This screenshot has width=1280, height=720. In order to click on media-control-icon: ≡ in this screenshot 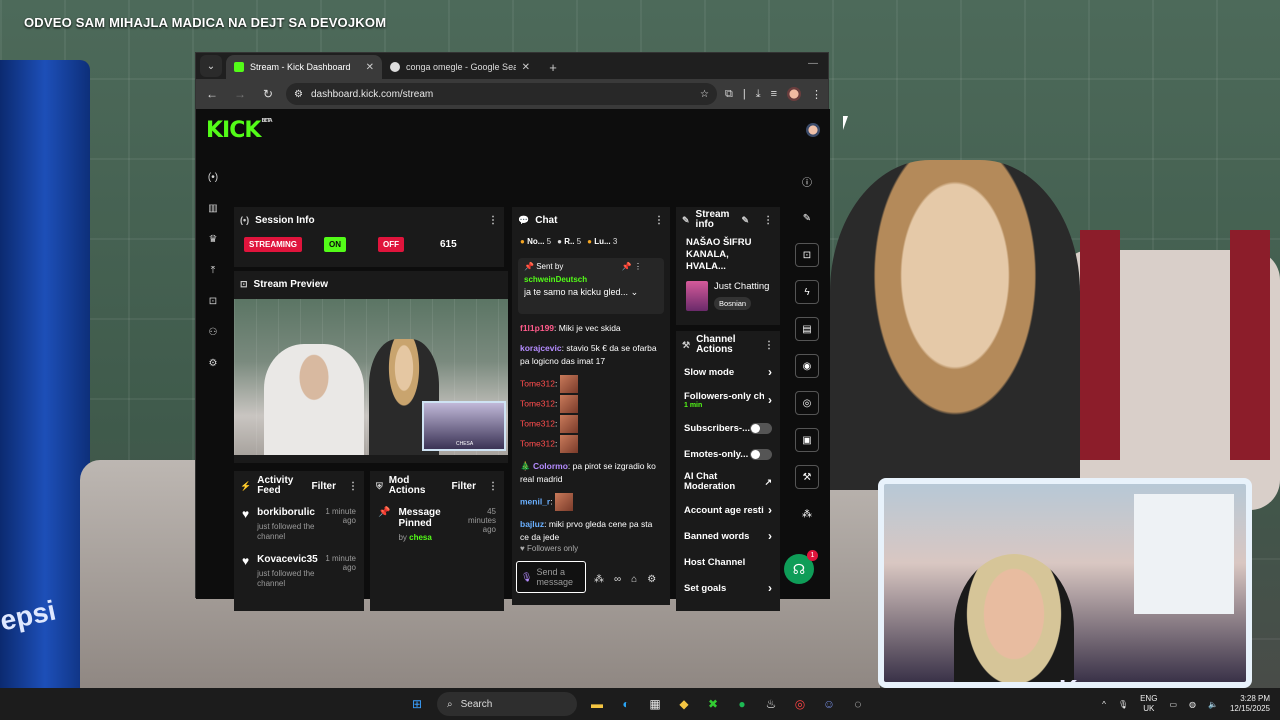, I will do `click(774, 94)`.